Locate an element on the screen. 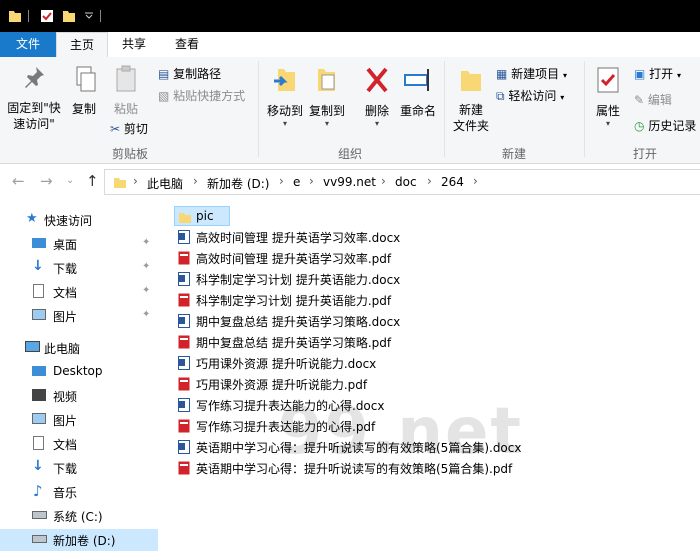 The height and width of the screenshot is (551, 700). videos-icon is located at coordinates (39, 395).